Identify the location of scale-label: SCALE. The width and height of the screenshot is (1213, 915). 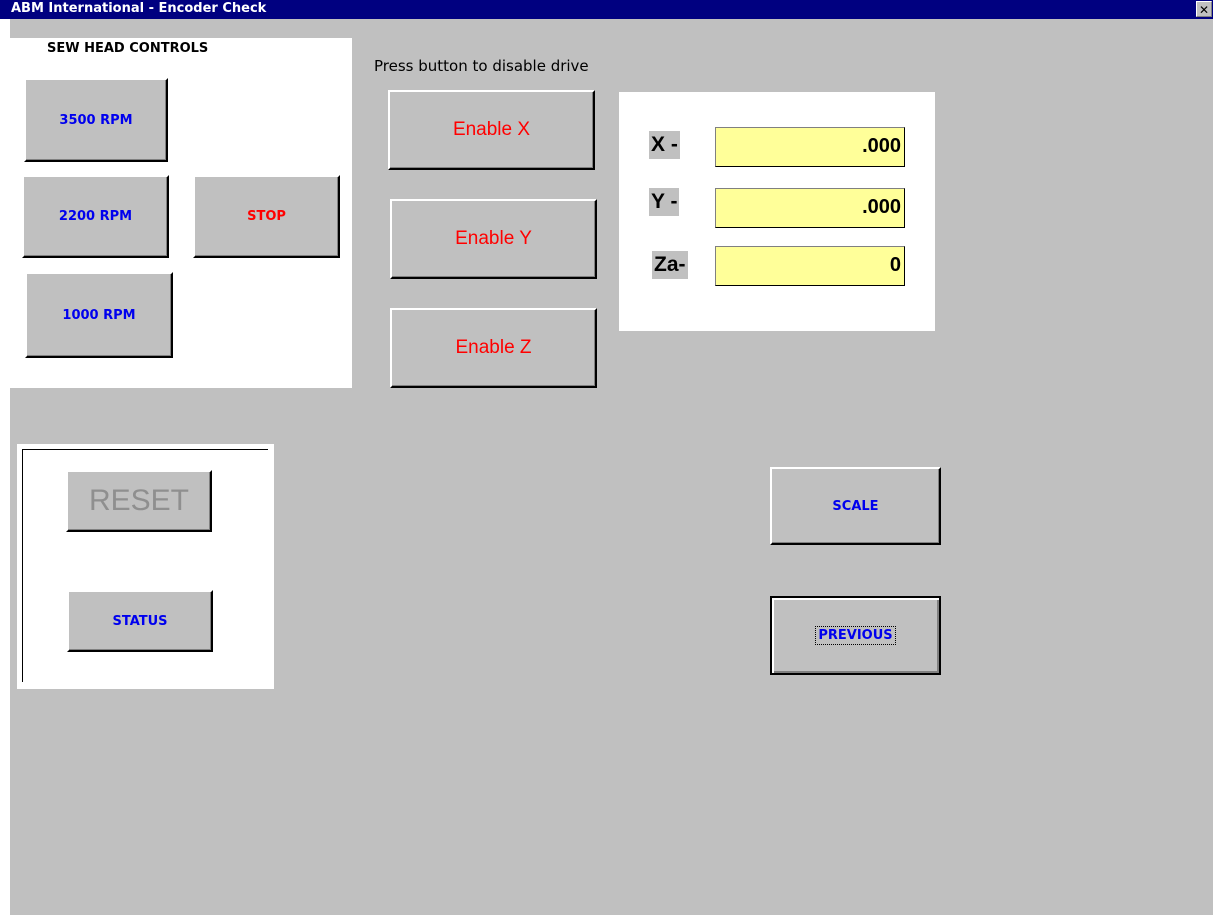
(855, 506).